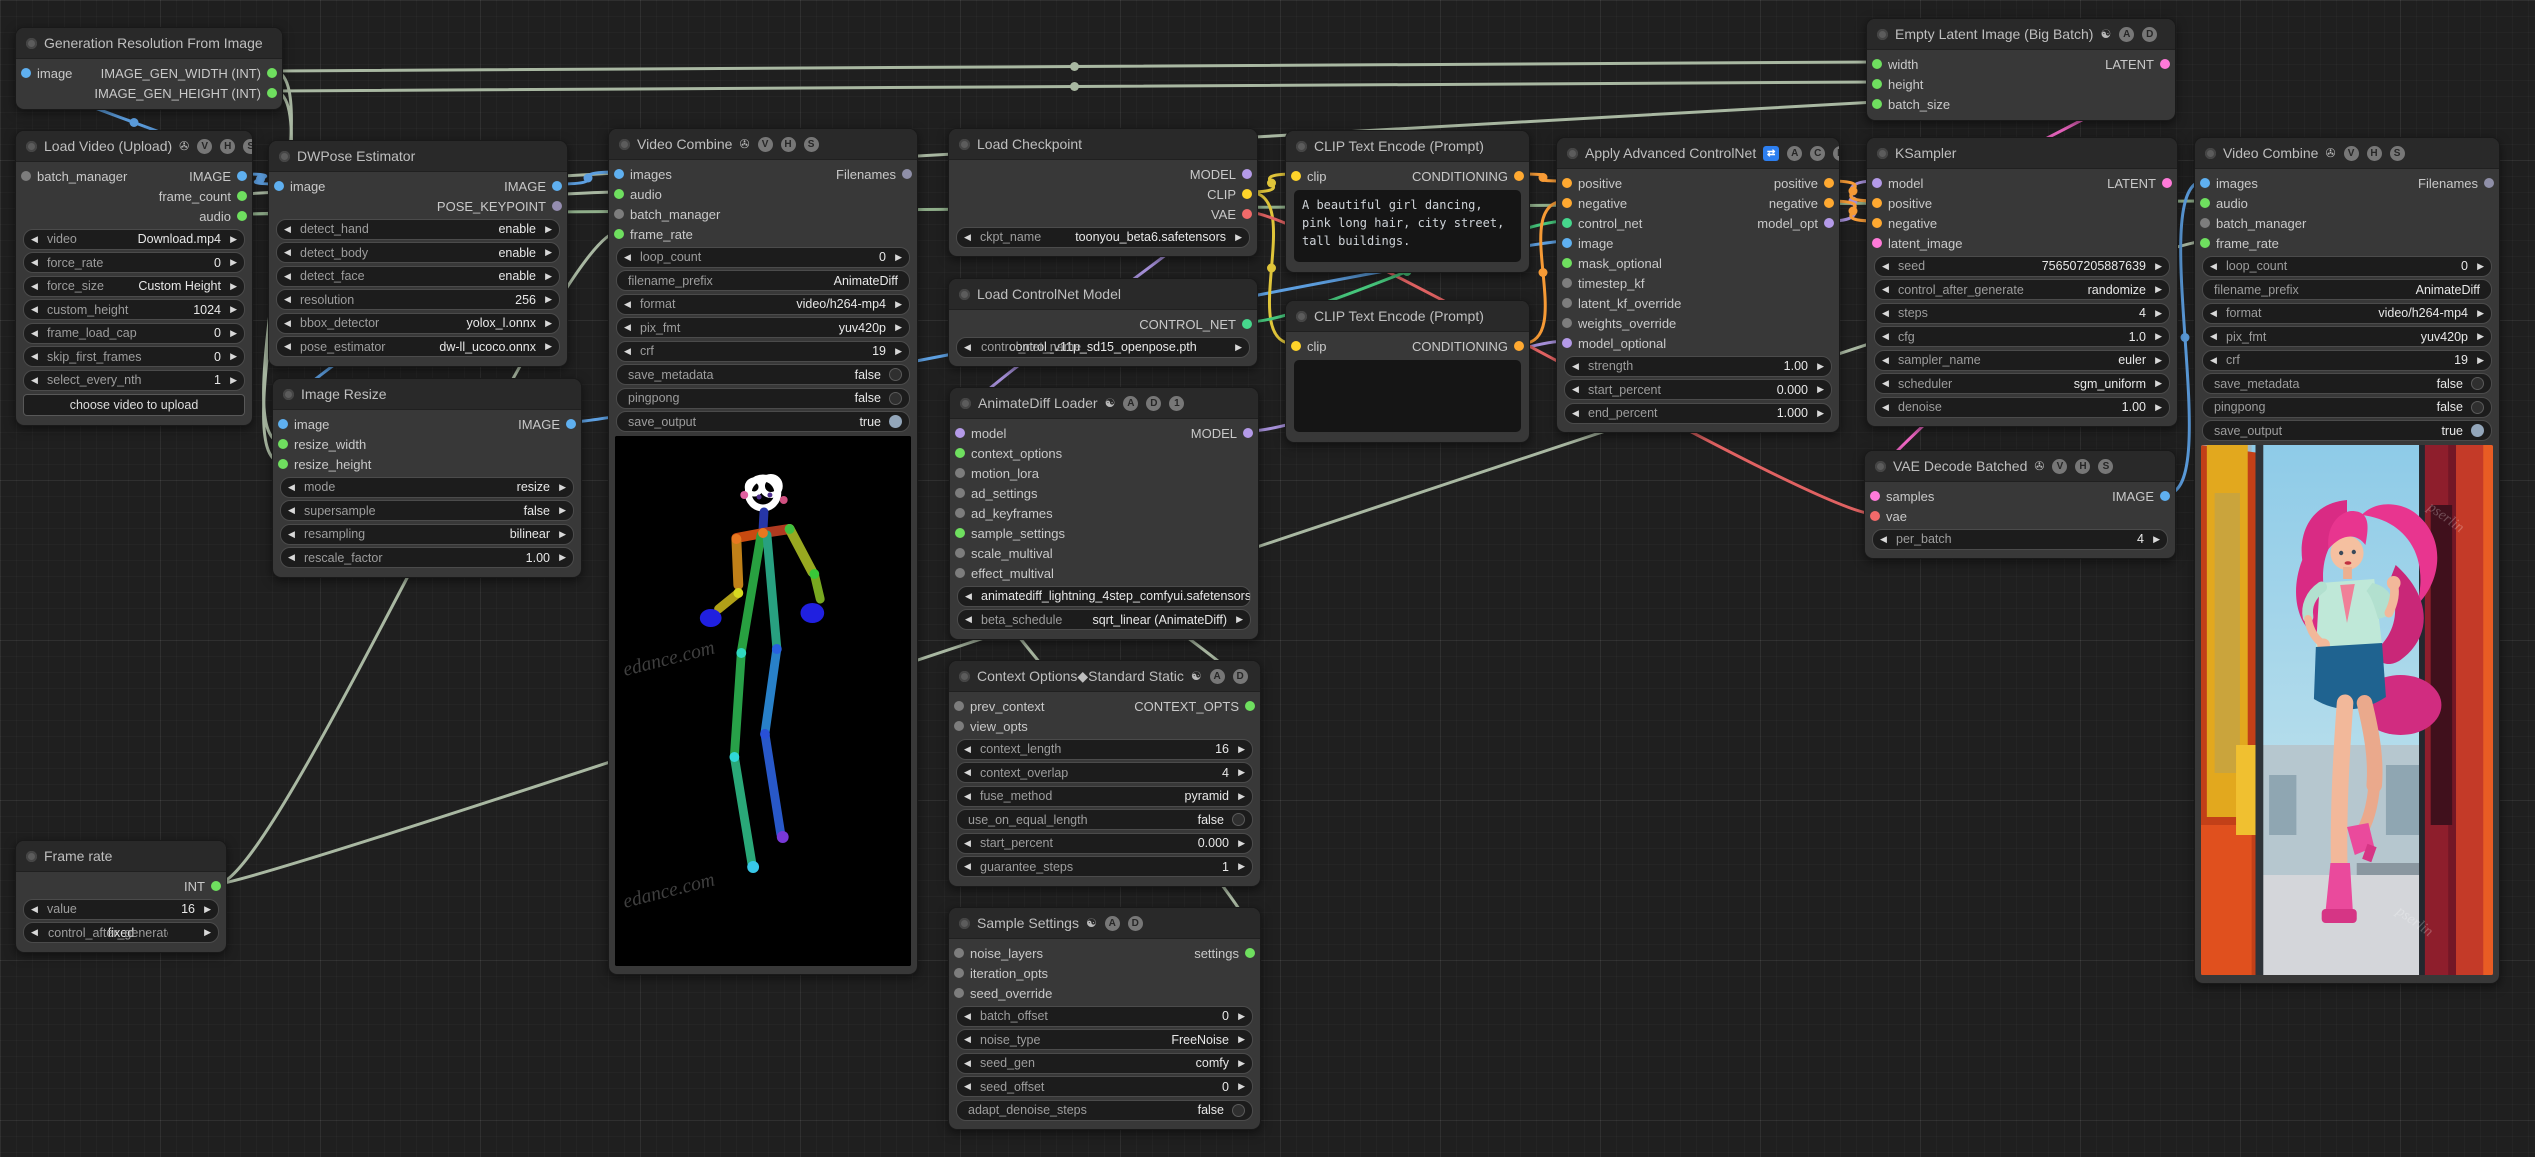  Describe the element at coordinates (2165, 496) in the screenshot. I see `output-slot-IMAGE` at that location.